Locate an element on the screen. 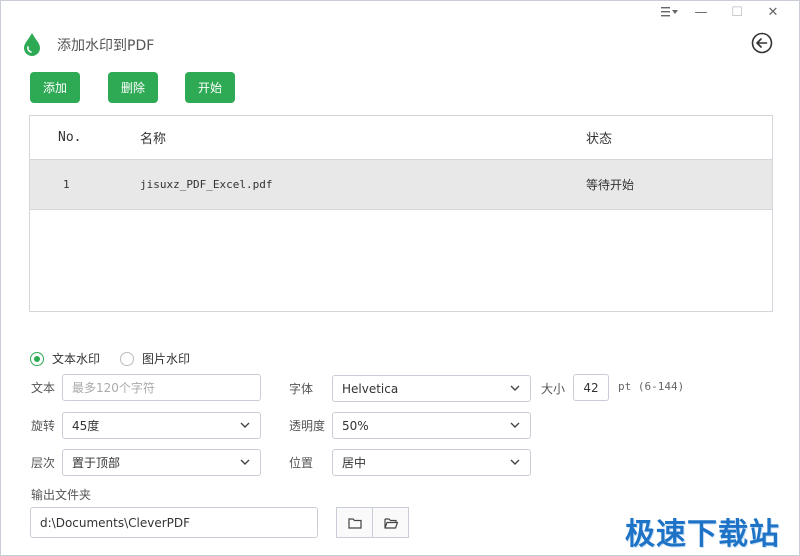  browse-folder-button is located at coordinates (354, 522).